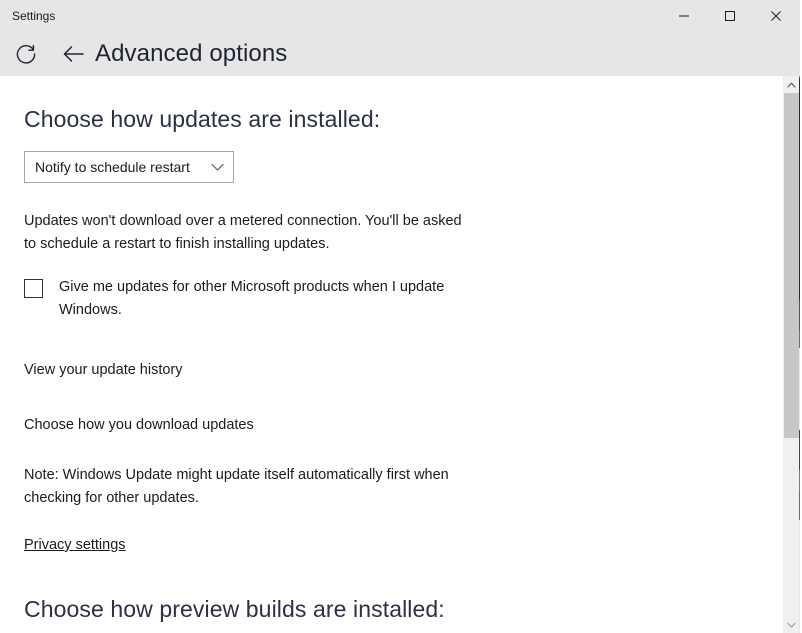 Image resolution: width=802 pixels, height=633 pixels. I want to click on view-update-history-link: View your update history, so click(103, 370).